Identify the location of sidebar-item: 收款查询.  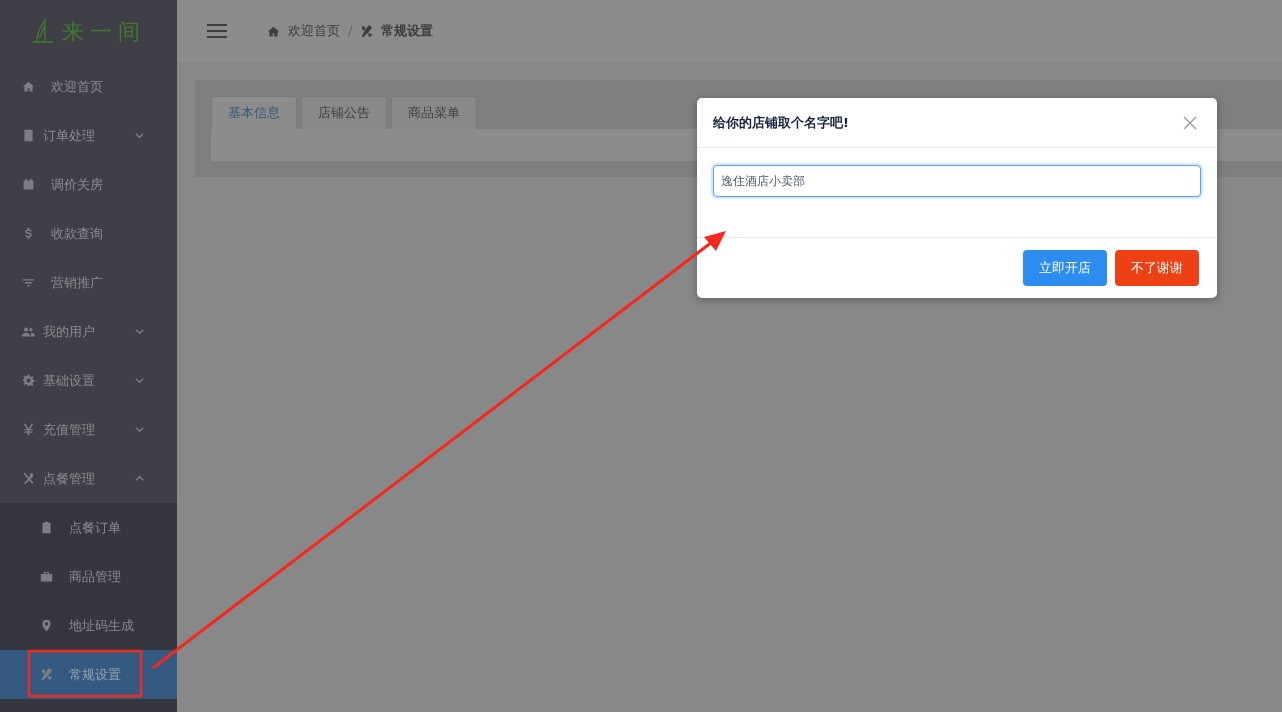
(88, 233).